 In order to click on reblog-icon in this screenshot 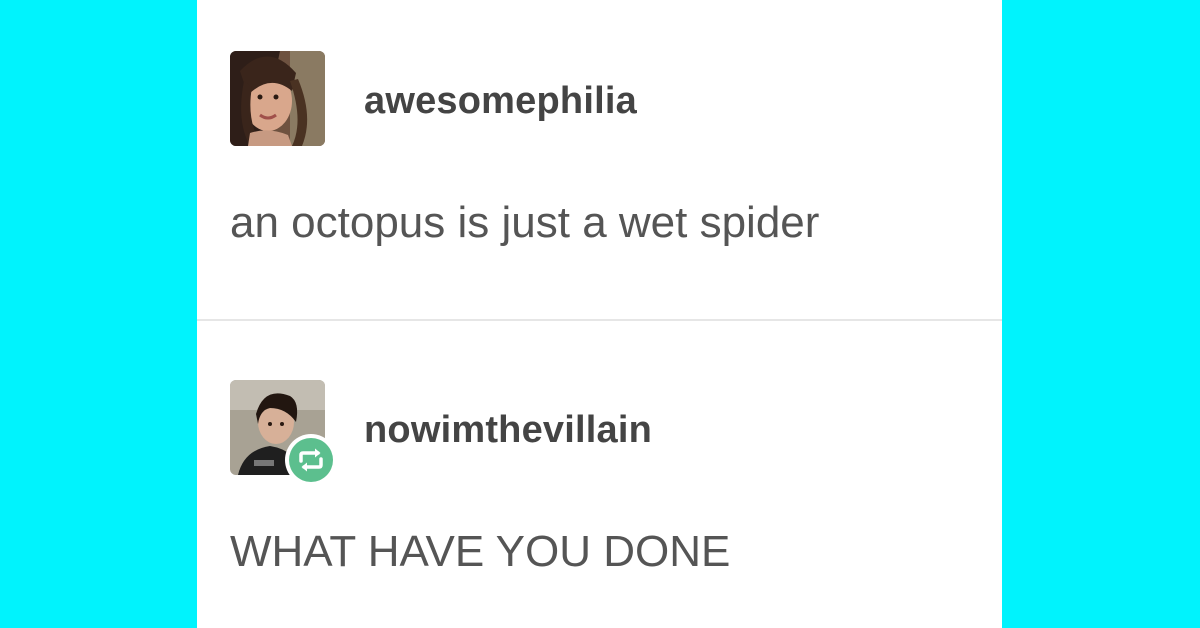, I will do `click(311, 460)`.